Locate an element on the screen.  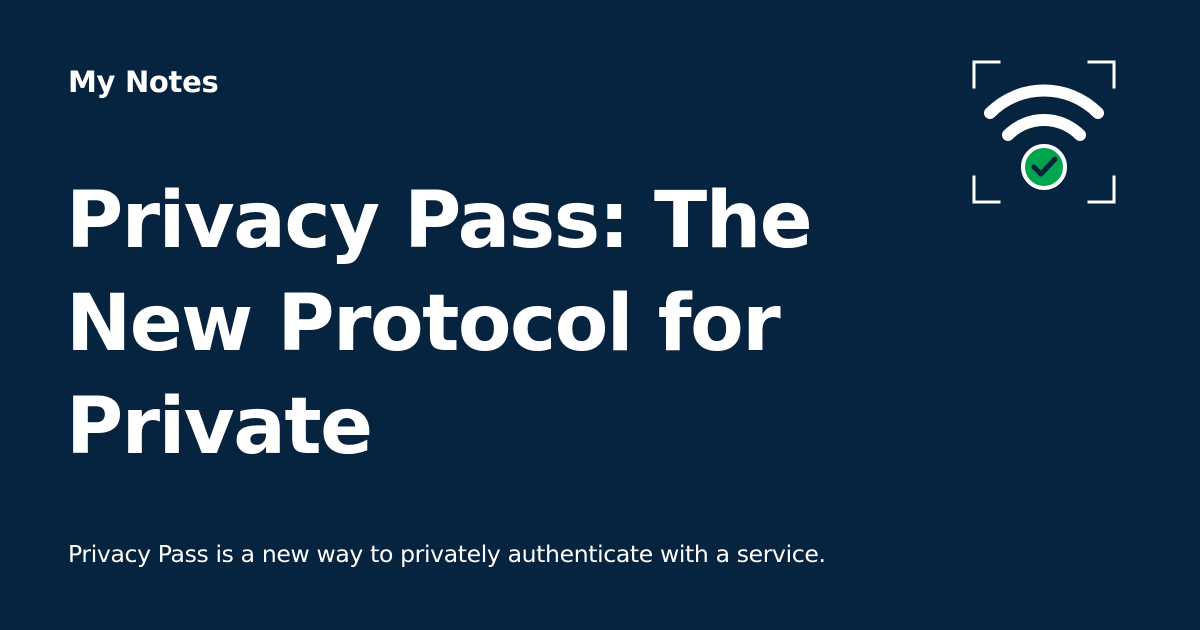
article-title-line-1: Privacy Pass: The is located at coordinates (439, 221).